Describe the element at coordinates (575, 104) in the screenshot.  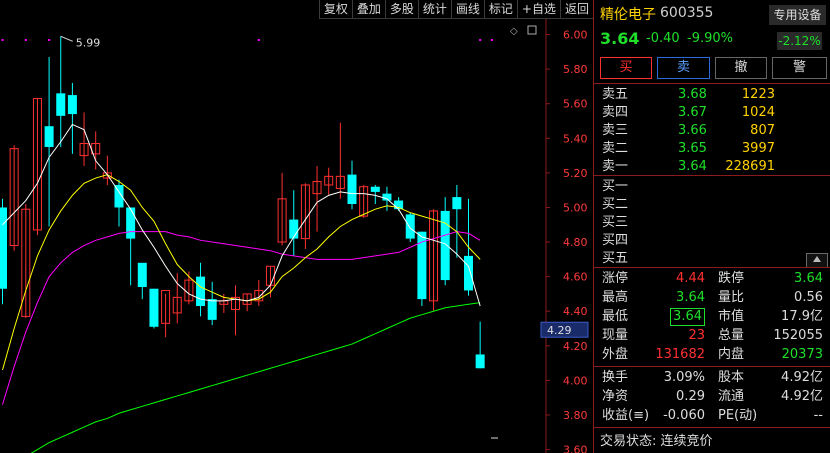
I see `y-tick-label: 5.60` at that location.